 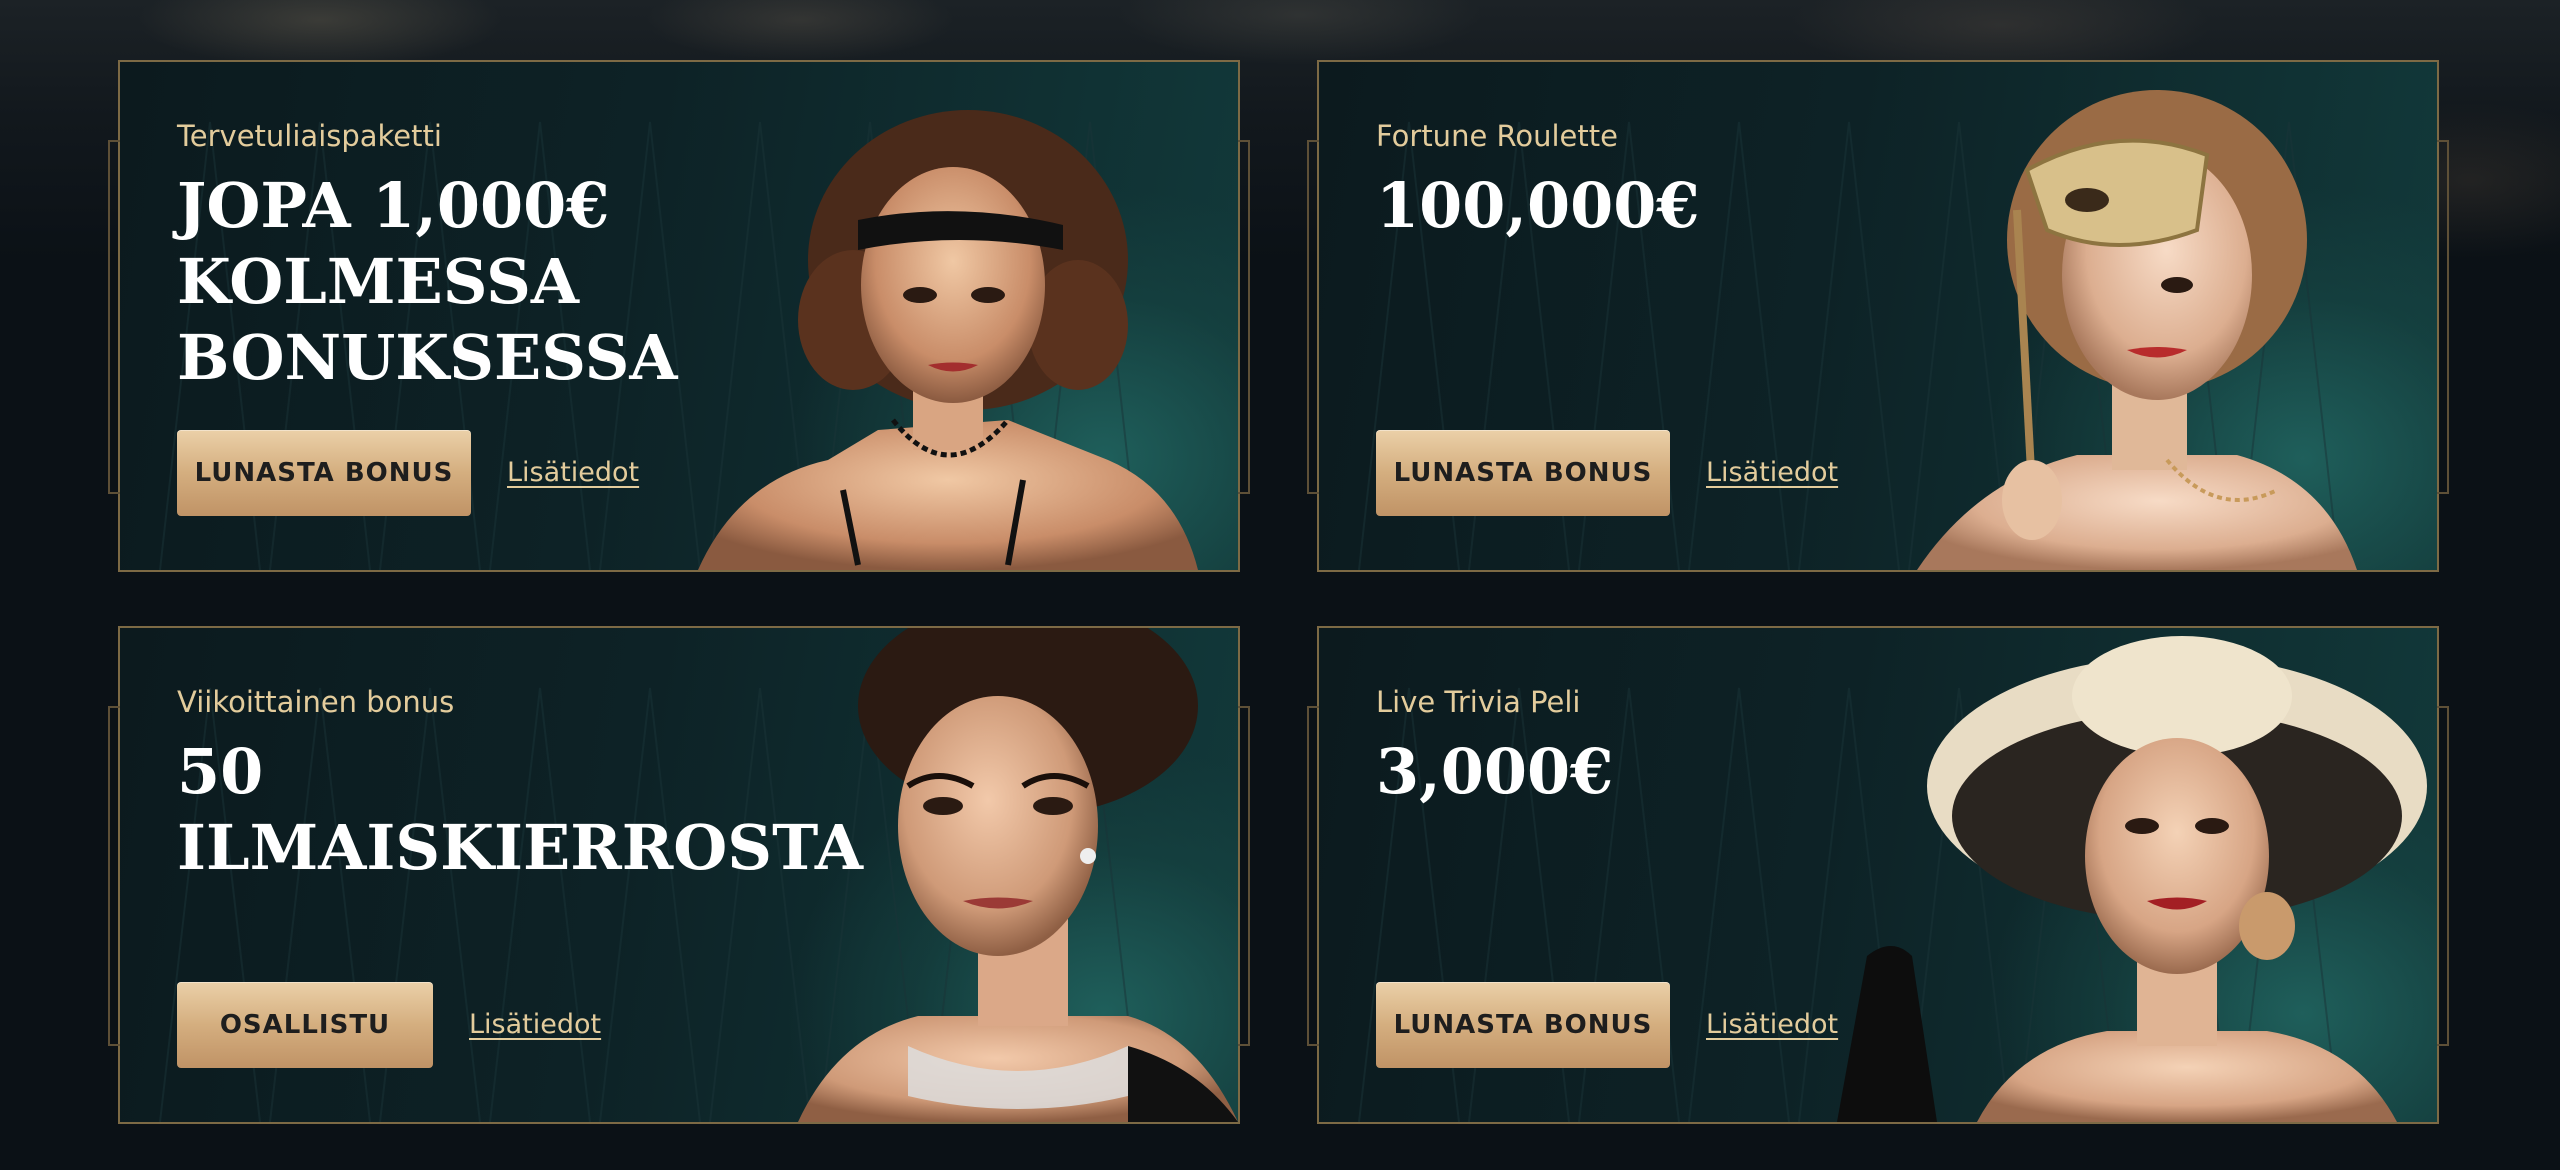 I want to click on participate-button: OSALLISTU, so click(x=305, y=1025).